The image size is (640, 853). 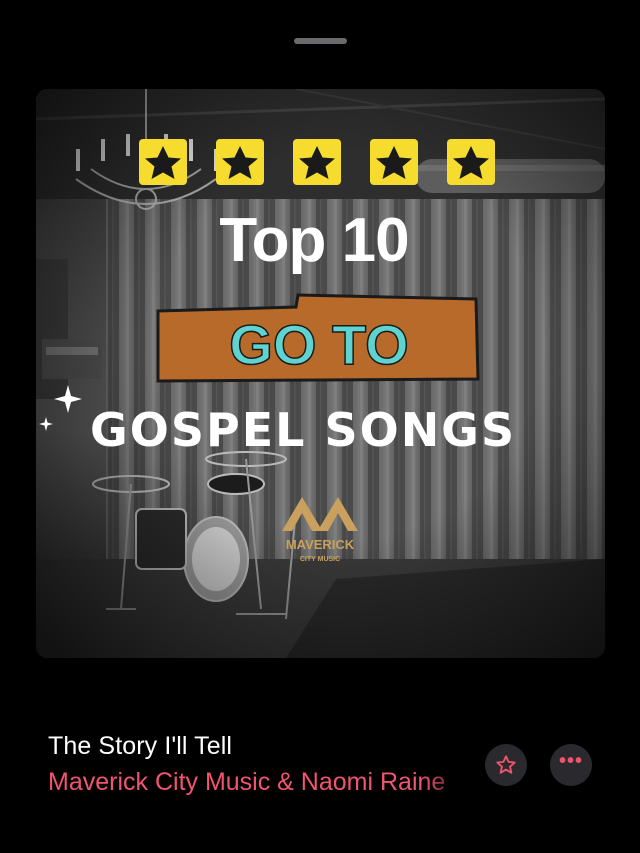 I want to click on artist-name: Maverick City Music & Naomi Raine, so click(x=260, y=782).